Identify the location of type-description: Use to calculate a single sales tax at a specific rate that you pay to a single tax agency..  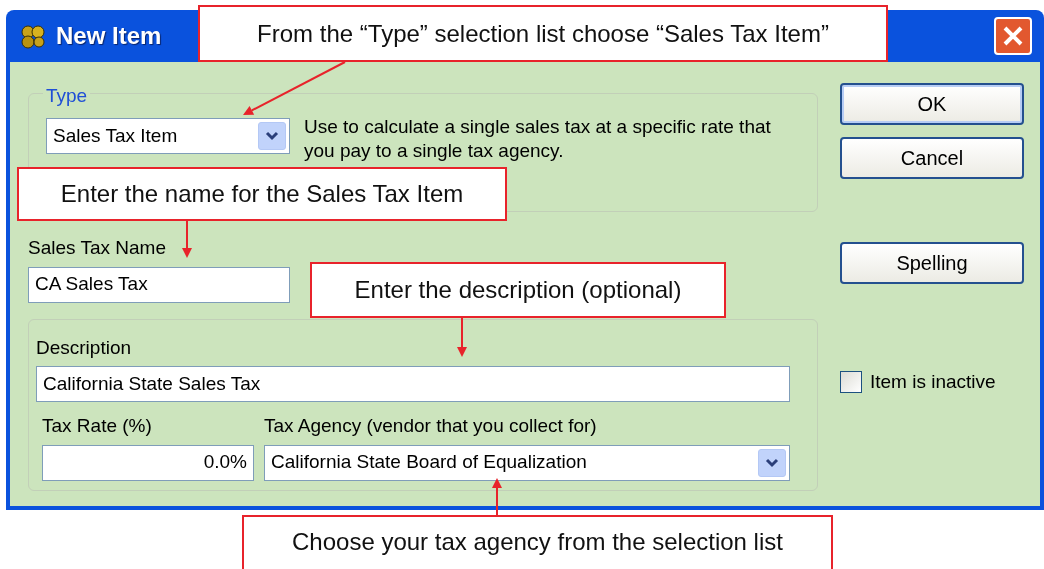
(538, 139).